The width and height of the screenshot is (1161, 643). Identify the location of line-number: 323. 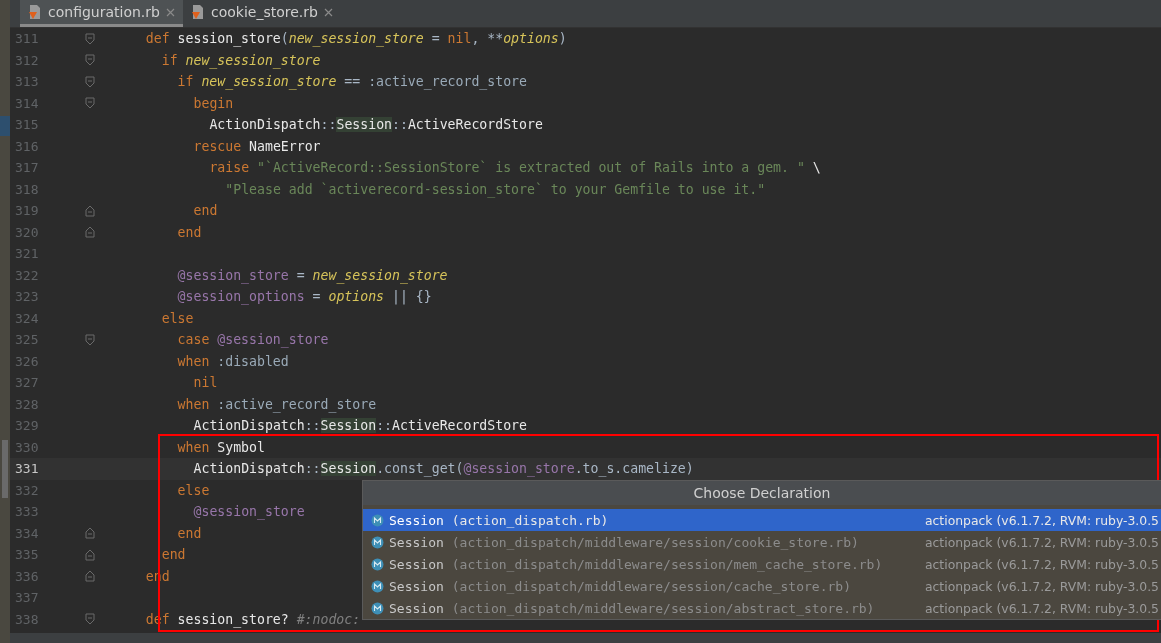
(27, 297).